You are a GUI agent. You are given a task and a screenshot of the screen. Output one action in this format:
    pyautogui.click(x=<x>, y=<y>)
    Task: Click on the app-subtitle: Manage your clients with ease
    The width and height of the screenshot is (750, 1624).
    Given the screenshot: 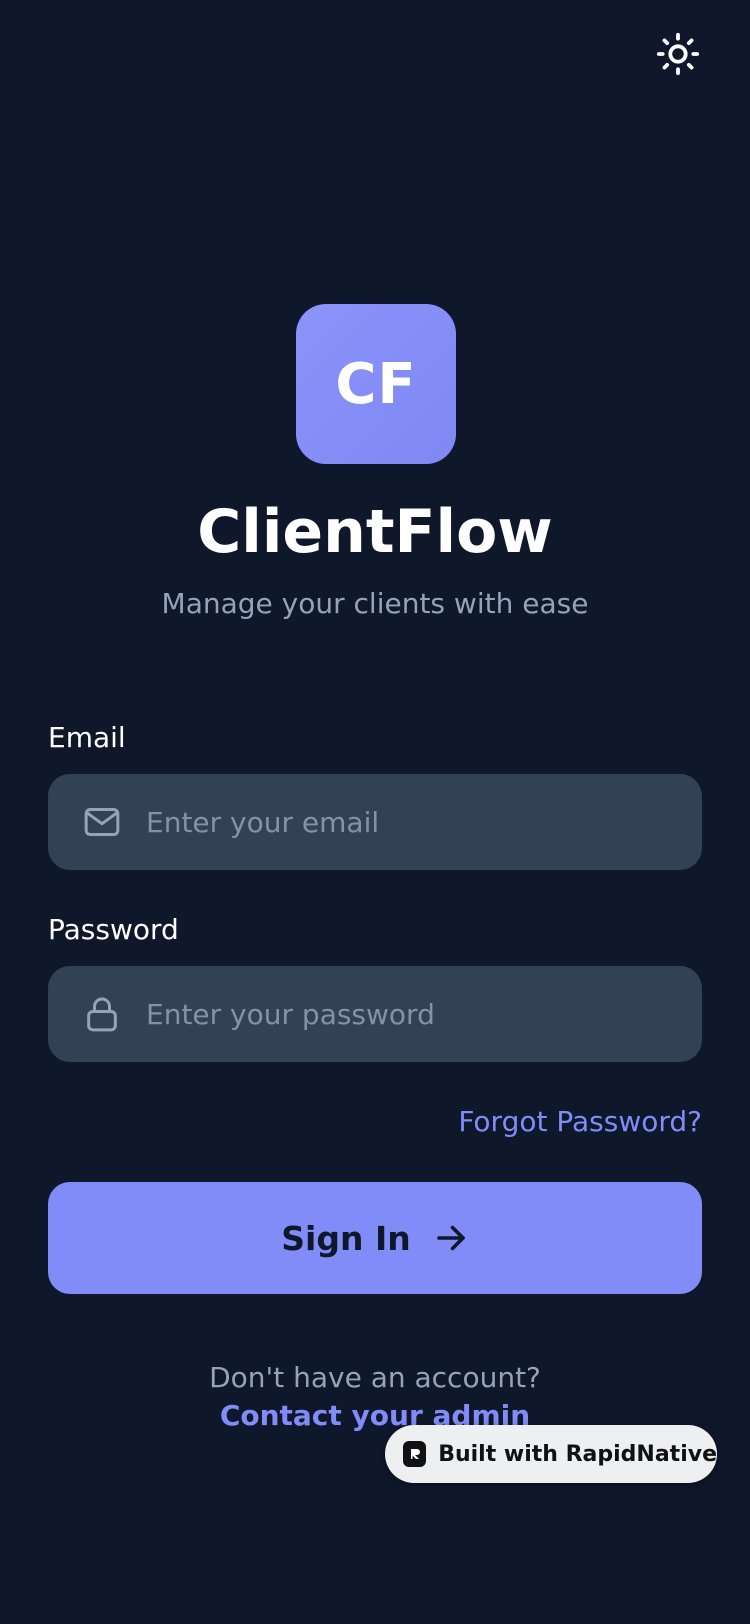 What is the action you would take?
    pyautogui.click(x=375, y=603)
    